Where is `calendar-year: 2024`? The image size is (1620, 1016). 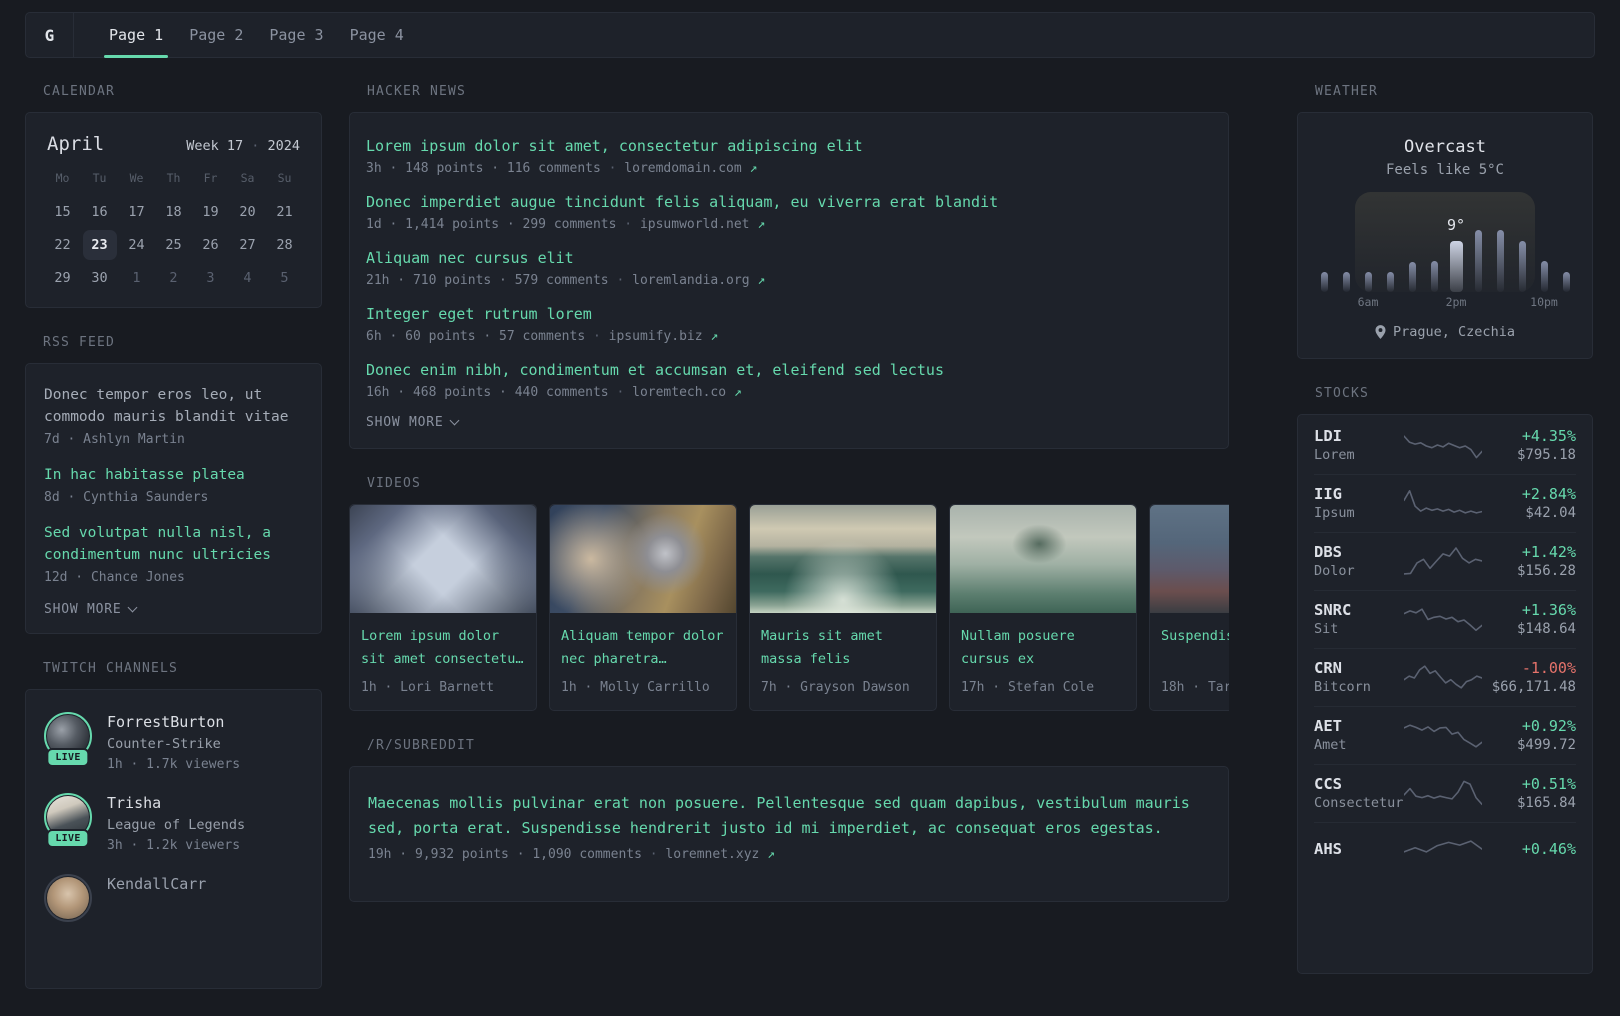 calendar-year: 2024 is located at coordinates (283, 146).